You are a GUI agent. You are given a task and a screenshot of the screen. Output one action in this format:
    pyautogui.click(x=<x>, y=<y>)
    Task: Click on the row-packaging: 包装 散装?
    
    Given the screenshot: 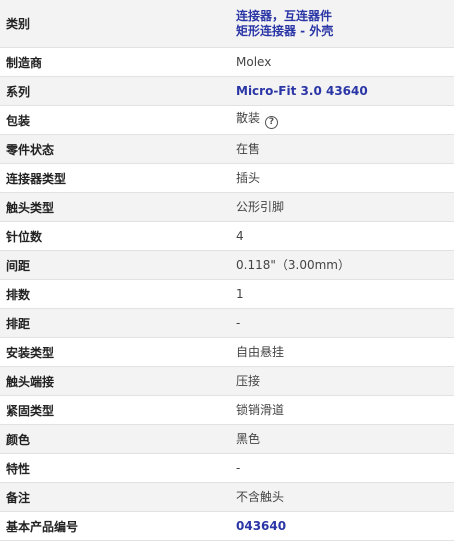 What is the action you would take?
    pyautogui.click(x=227, y=120)
    